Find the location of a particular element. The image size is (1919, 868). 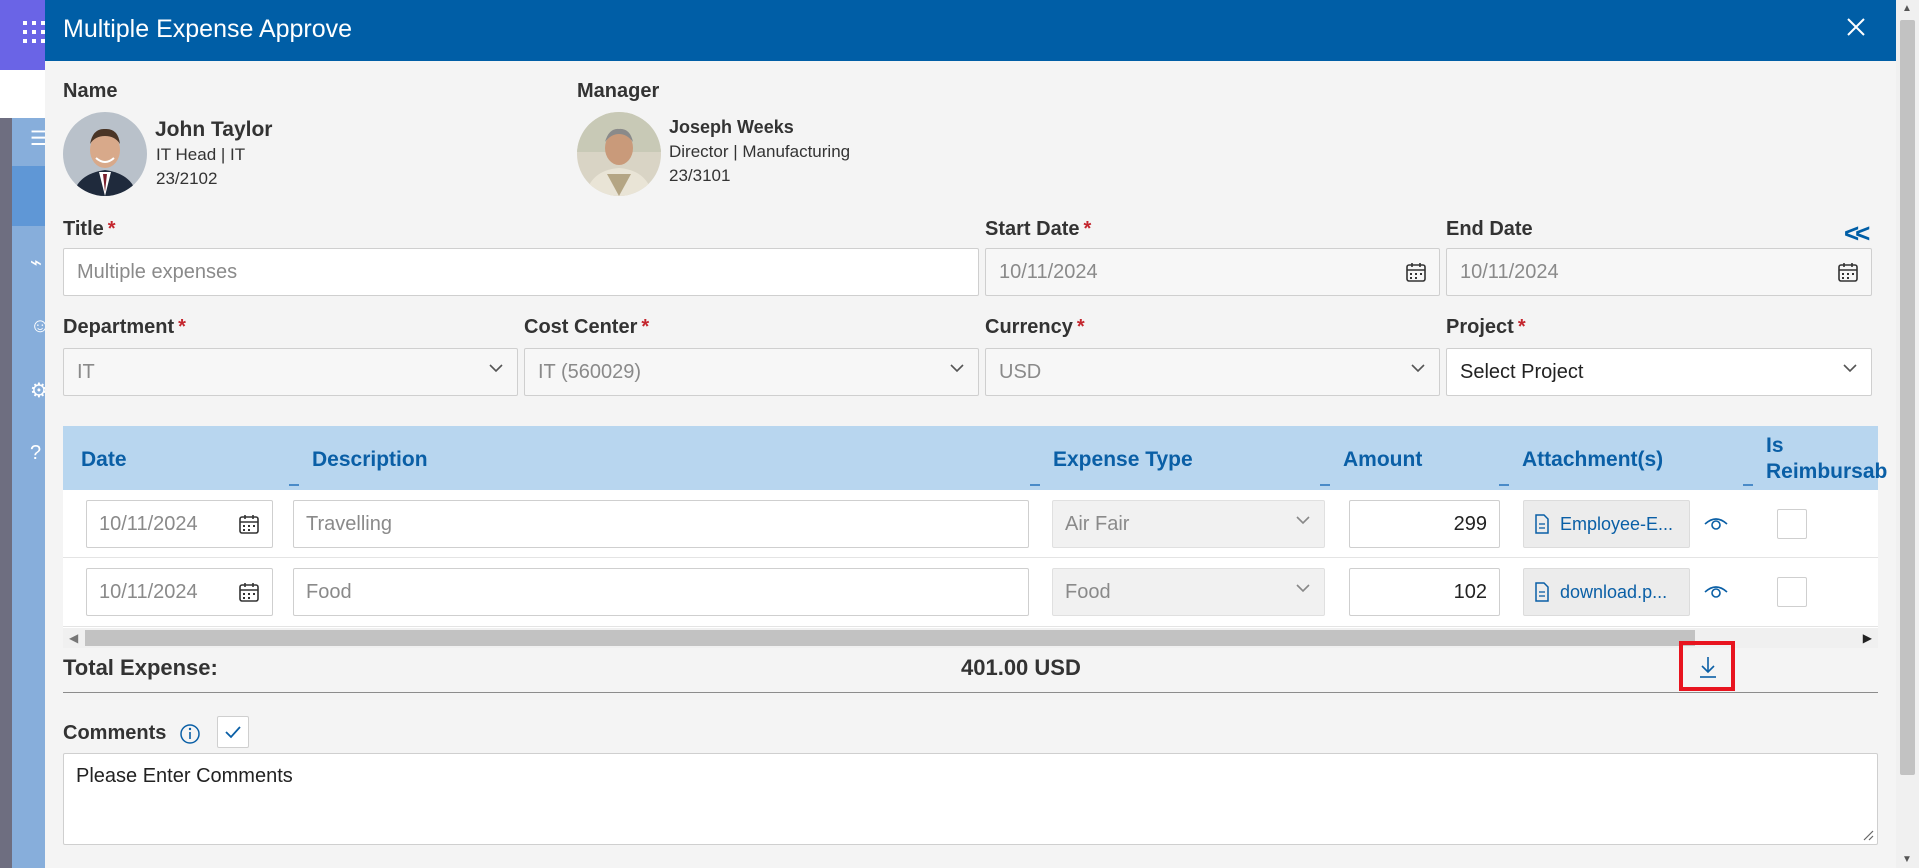

row-description-input: Food is located at coordinates (661, 592).